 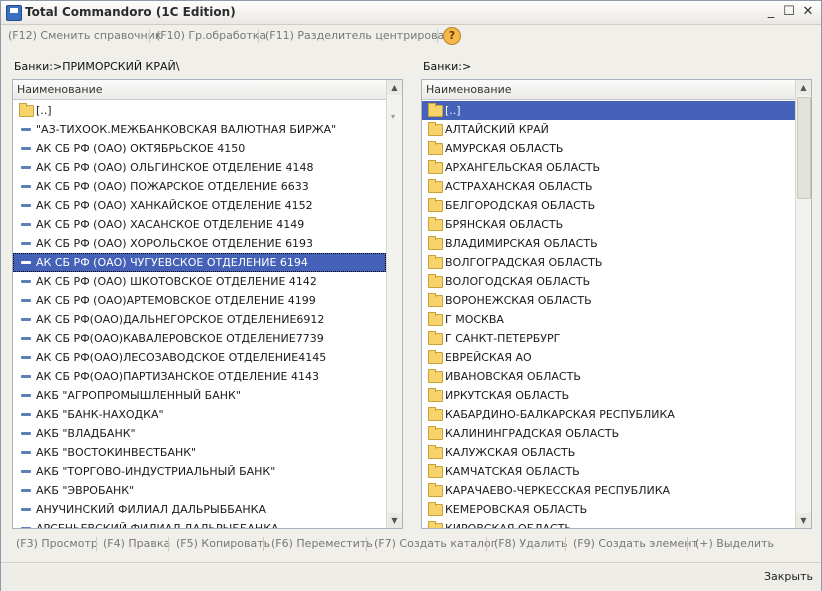 I want to click on list-item: "АЗ-ТИХООК.МЕЖБАНКОВСКАЯ ВАЛЮТНАЯ БИРЖА", so click(x=199, y=129).